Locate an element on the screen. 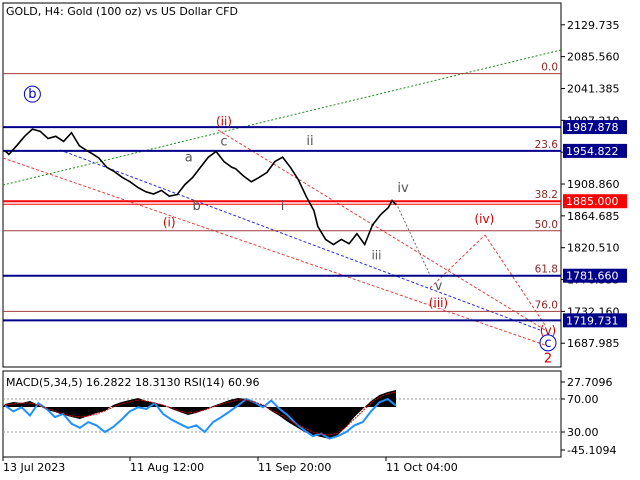 The width and height of the screenshot is (640, 480). wave-label: a is located at coordinates (189, 158).